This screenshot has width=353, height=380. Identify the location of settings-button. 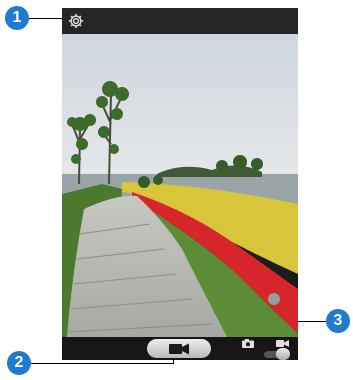
(76, 21).